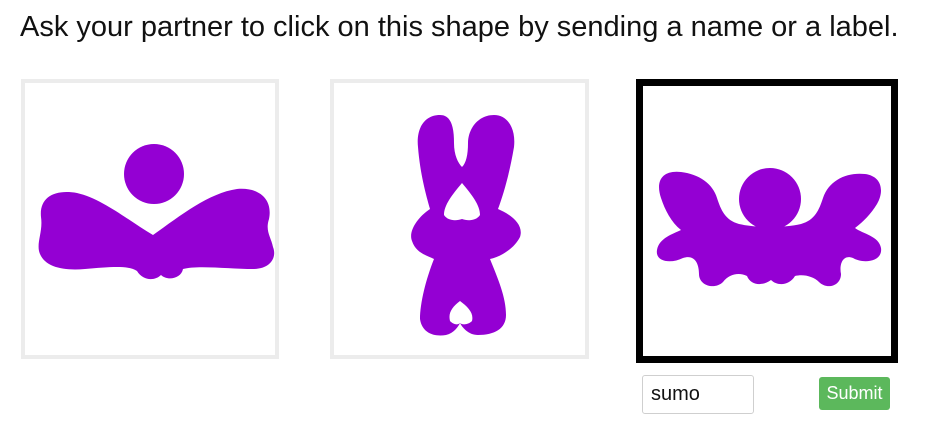 The width and height of the screenshot is (925, 444). What do you see at coordinates (466, 225) in the screenshot?
I see `crossed-legs-figure-icon` at bounding box center [466, 225].